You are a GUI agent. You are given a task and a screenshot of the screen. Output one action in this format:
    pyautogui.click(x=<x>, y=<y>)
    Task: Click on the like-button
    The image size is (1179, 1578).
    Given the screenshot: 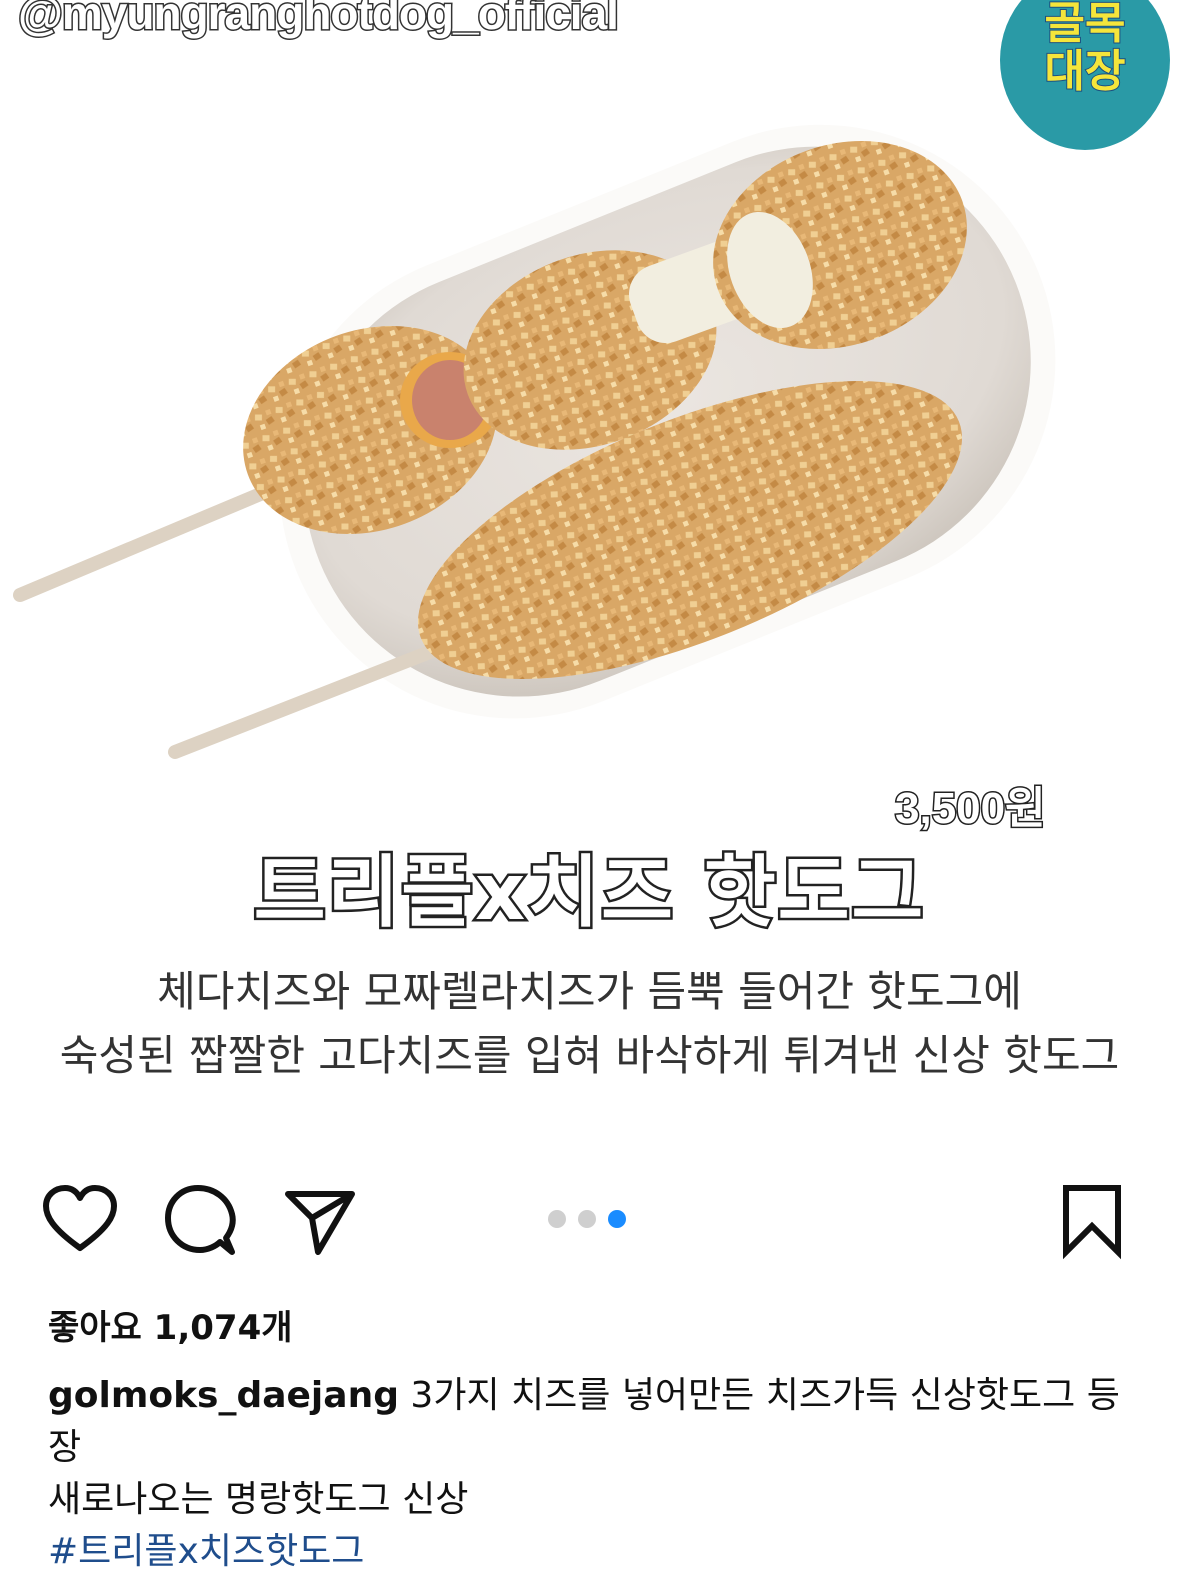 What is the action you would take?
    pyautogui.click(x=80, y=1220)
    